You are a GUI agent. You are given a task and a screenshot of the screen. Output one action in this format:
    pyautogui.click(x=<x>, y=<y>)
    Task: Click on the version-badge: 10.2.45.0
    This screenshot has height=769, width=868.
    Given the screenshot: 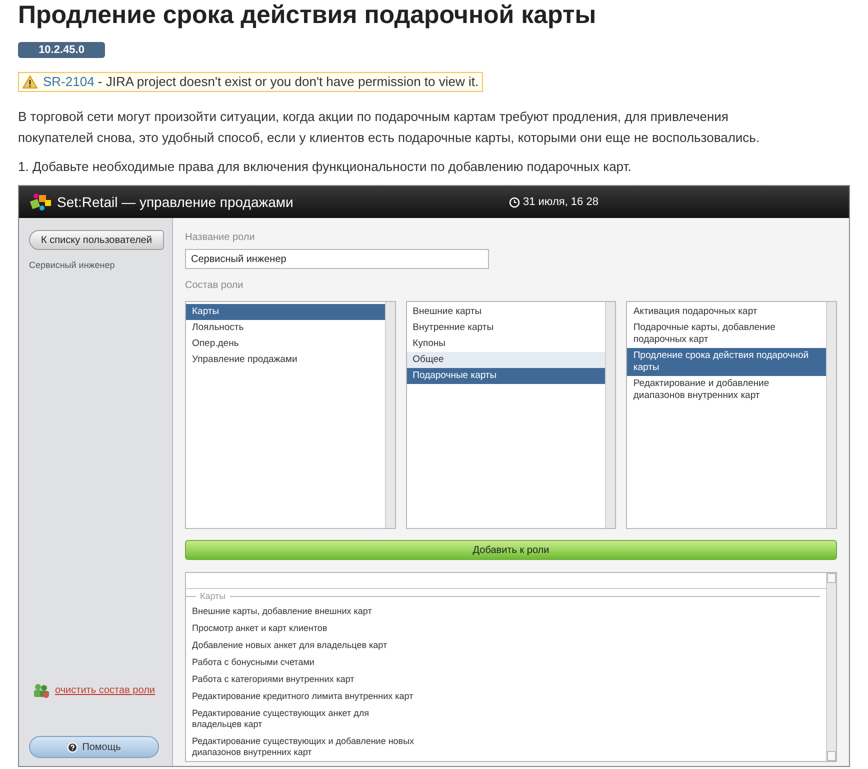 What is the action you would take?
    pyautogui.click(x=61, y=50)
    